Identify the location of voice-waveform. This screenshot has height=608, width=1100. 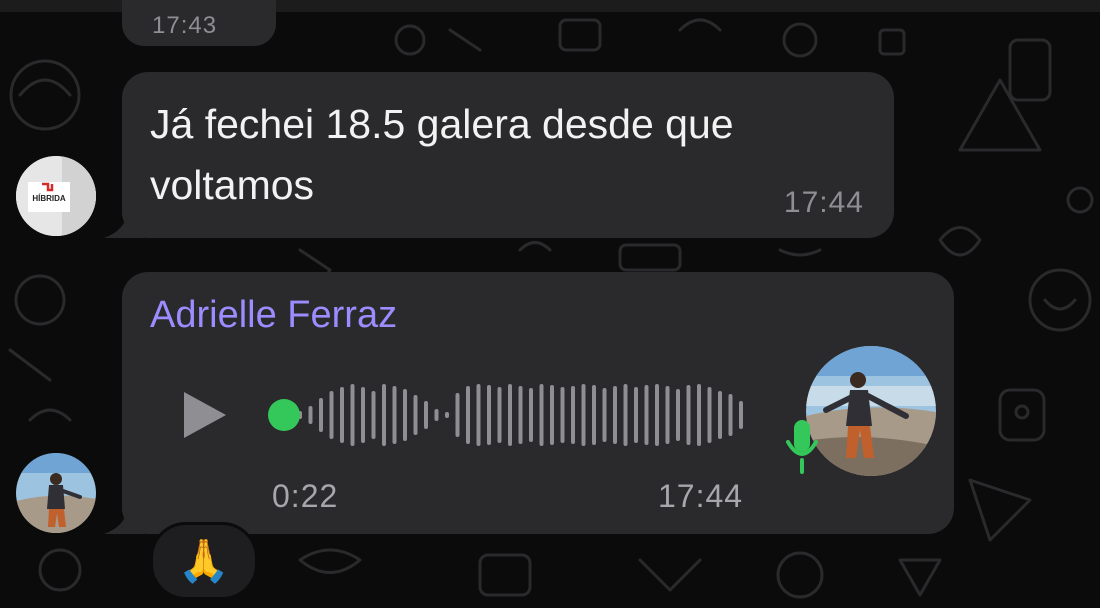
(508, 415).